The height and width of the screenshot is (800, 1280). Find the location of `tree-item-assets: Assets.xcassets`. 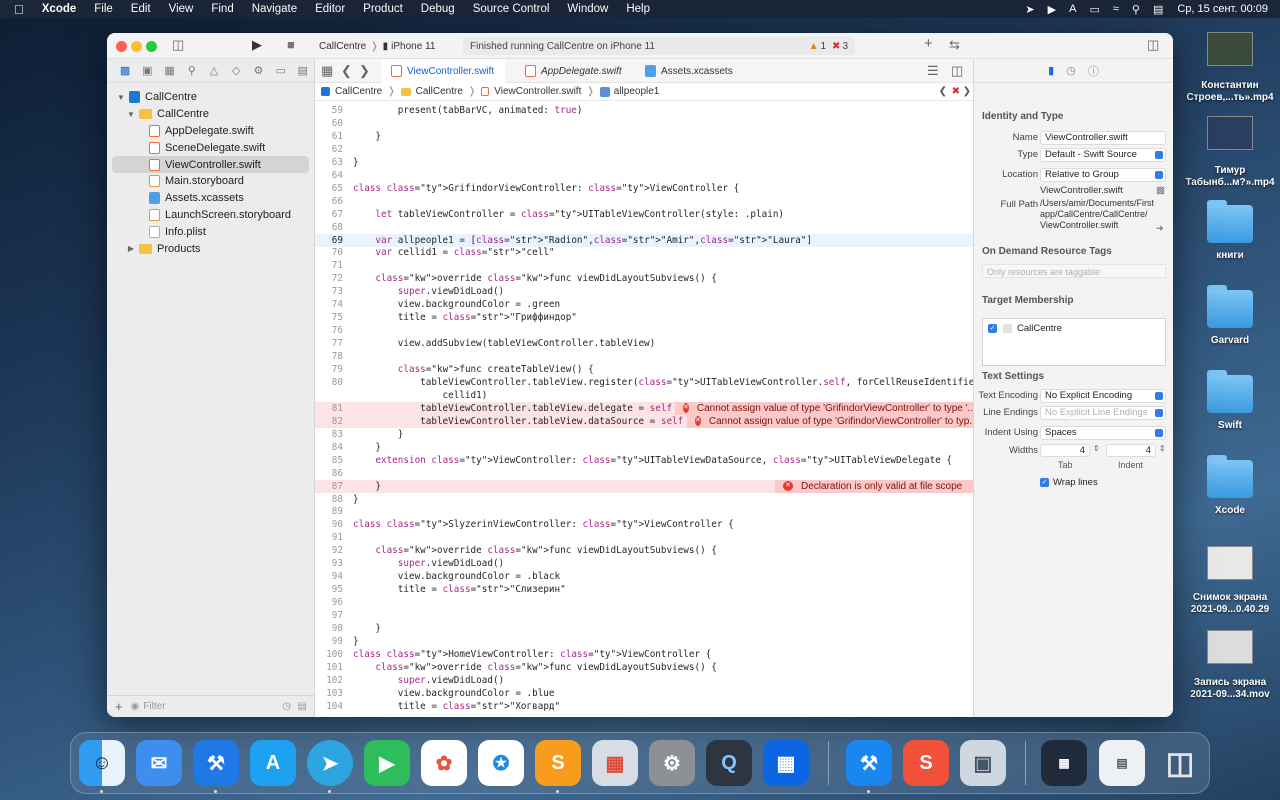

tree-item-assets: Assets.xcassets is located at coordinates (210, 198).